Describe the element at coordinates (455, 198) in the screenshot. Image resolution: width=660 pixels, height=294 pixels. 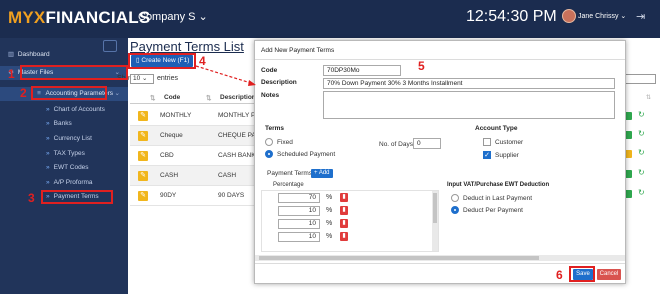
I see `deduct-last-payment-radio` at that location.